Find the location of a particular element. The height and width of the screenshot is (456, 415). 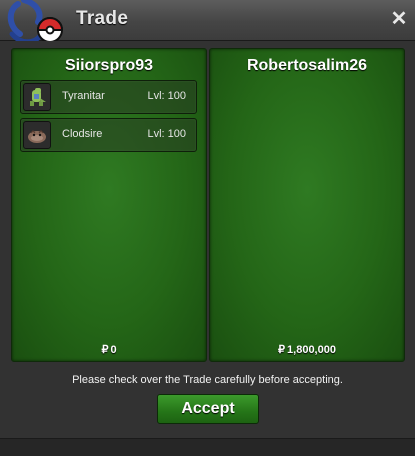

left-money-offer: ₽0 is located at coordinates (109, 349).